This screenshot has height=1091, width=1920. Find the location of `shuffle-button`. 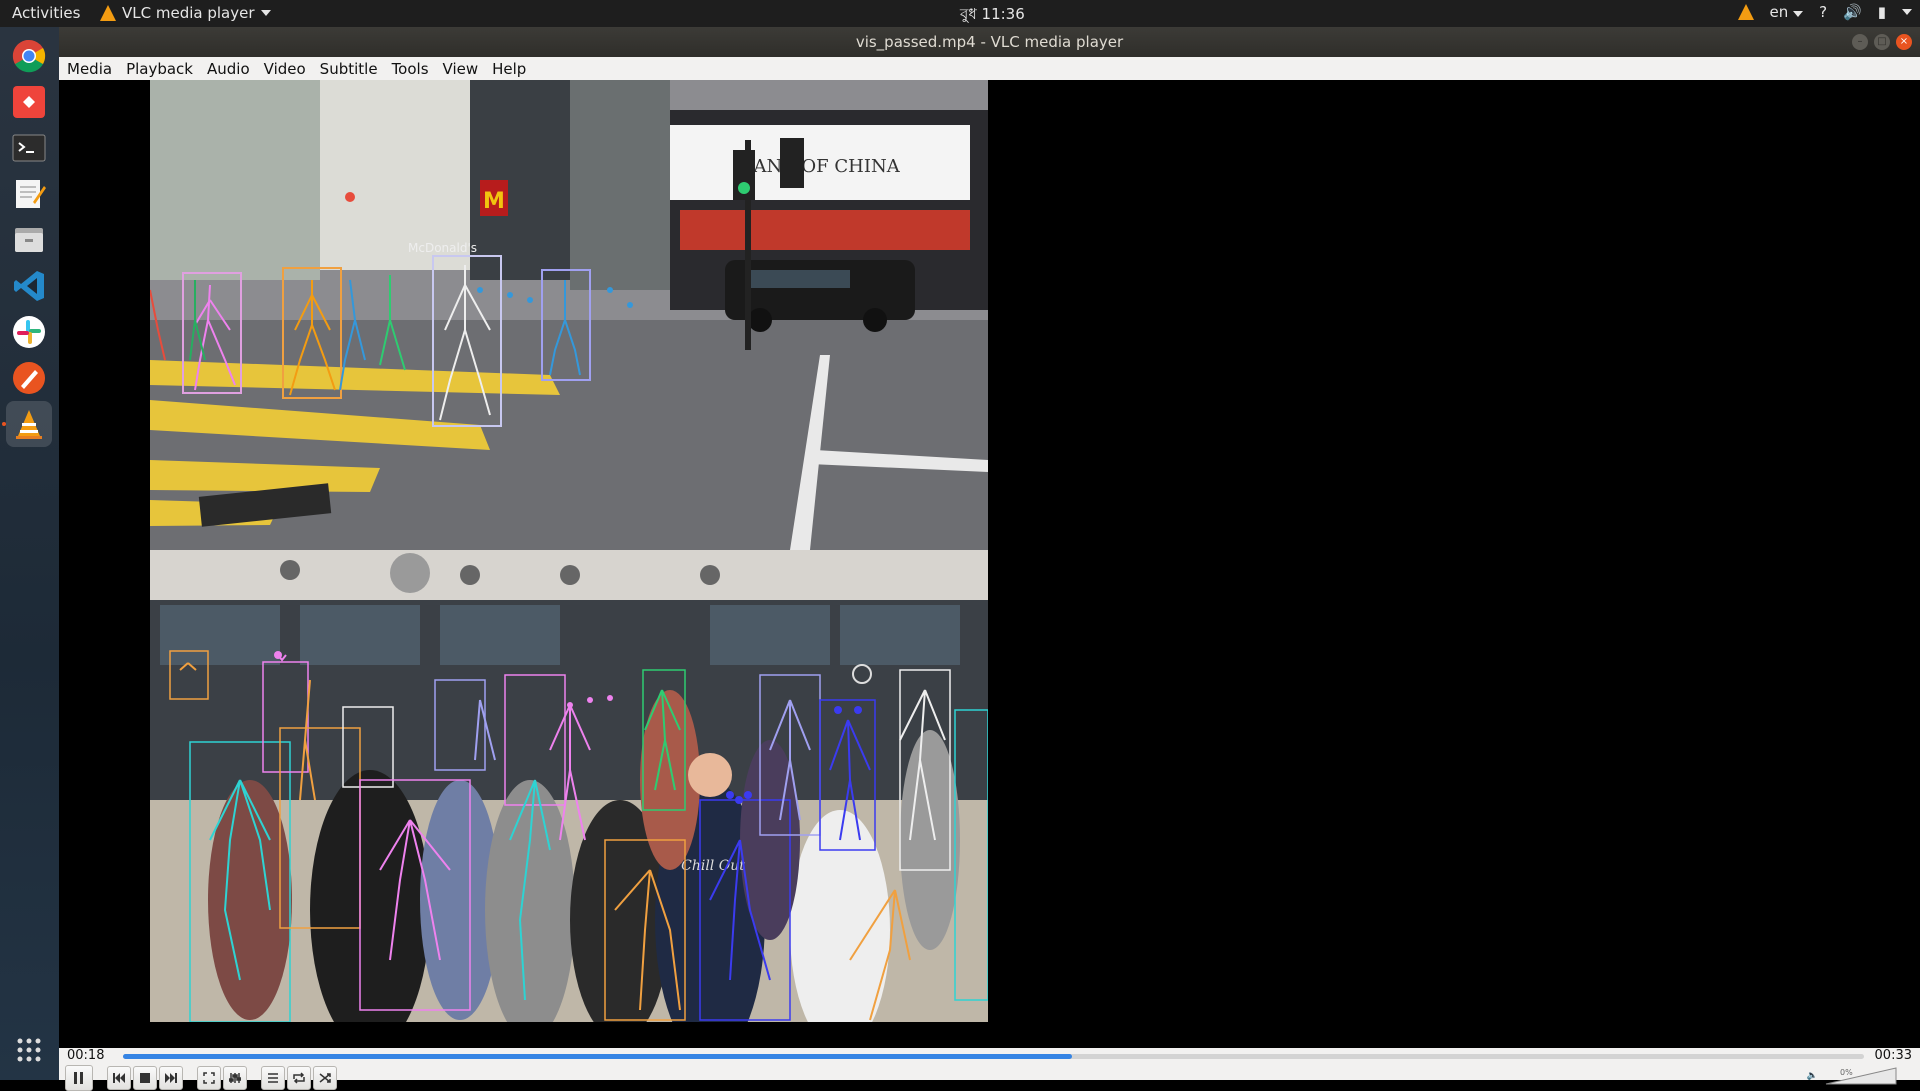

shuffle-button is located at coordinates (325, 1078).